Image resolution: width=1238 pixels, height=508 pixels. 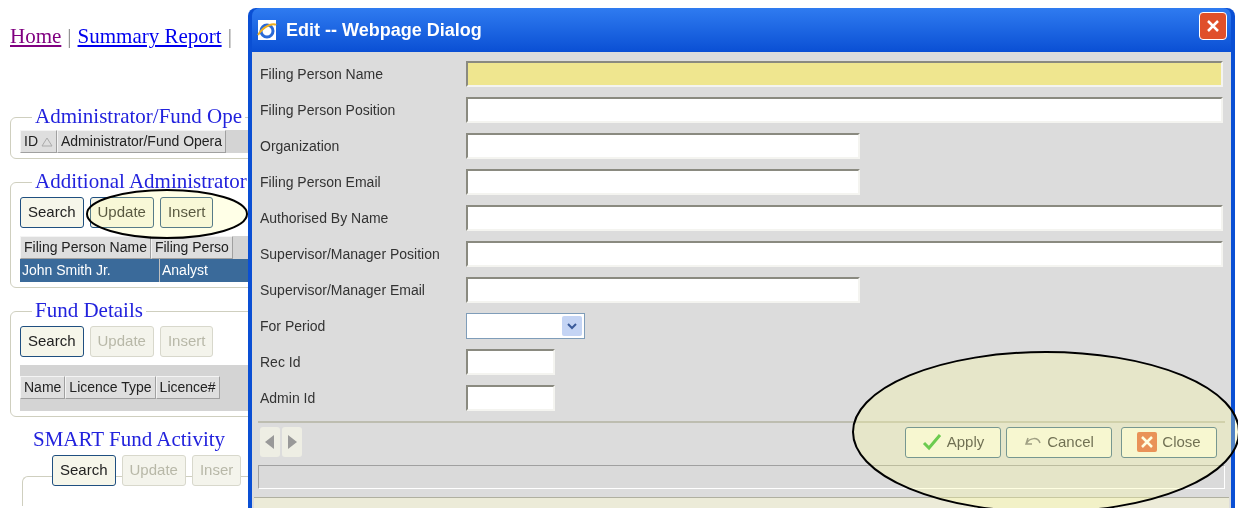 What do you see at coordinates (350, 254) in the screenshot?
I see `field-label: Supervisor/Manager Position` at bounding box center [350, 254].